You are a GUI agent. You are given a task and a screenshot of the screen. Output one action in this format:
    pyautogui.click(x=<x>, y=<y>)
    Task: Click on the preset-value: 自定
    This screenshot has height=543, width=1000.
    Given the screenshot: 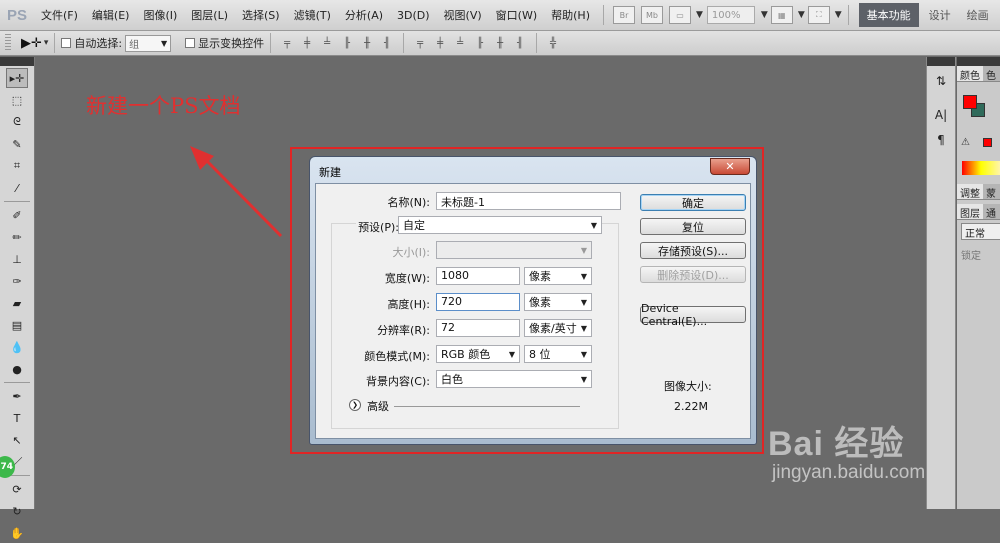 What is the action you would take?
    pyautogui.click(x=414, y=225)
    